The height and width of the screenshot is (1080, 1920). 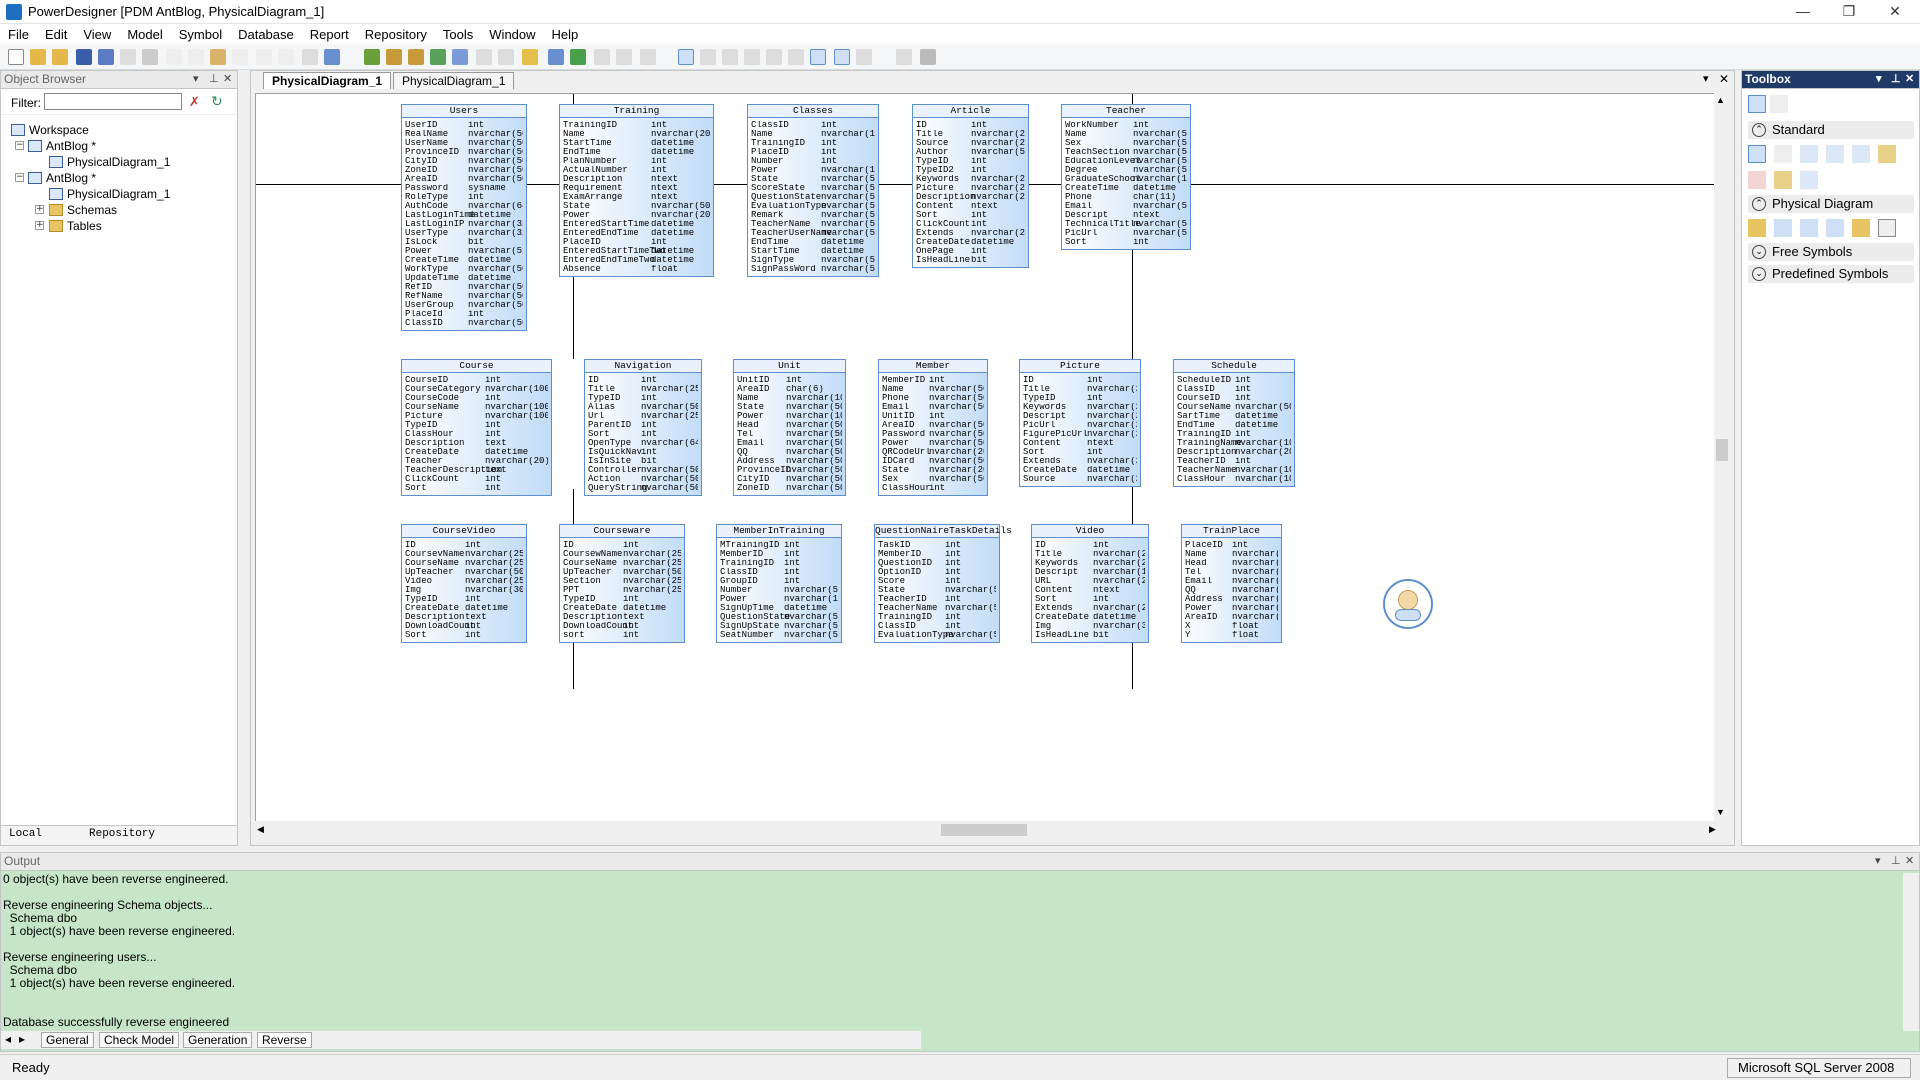 I want to click on cut-icon, so click(x=174, y=57).